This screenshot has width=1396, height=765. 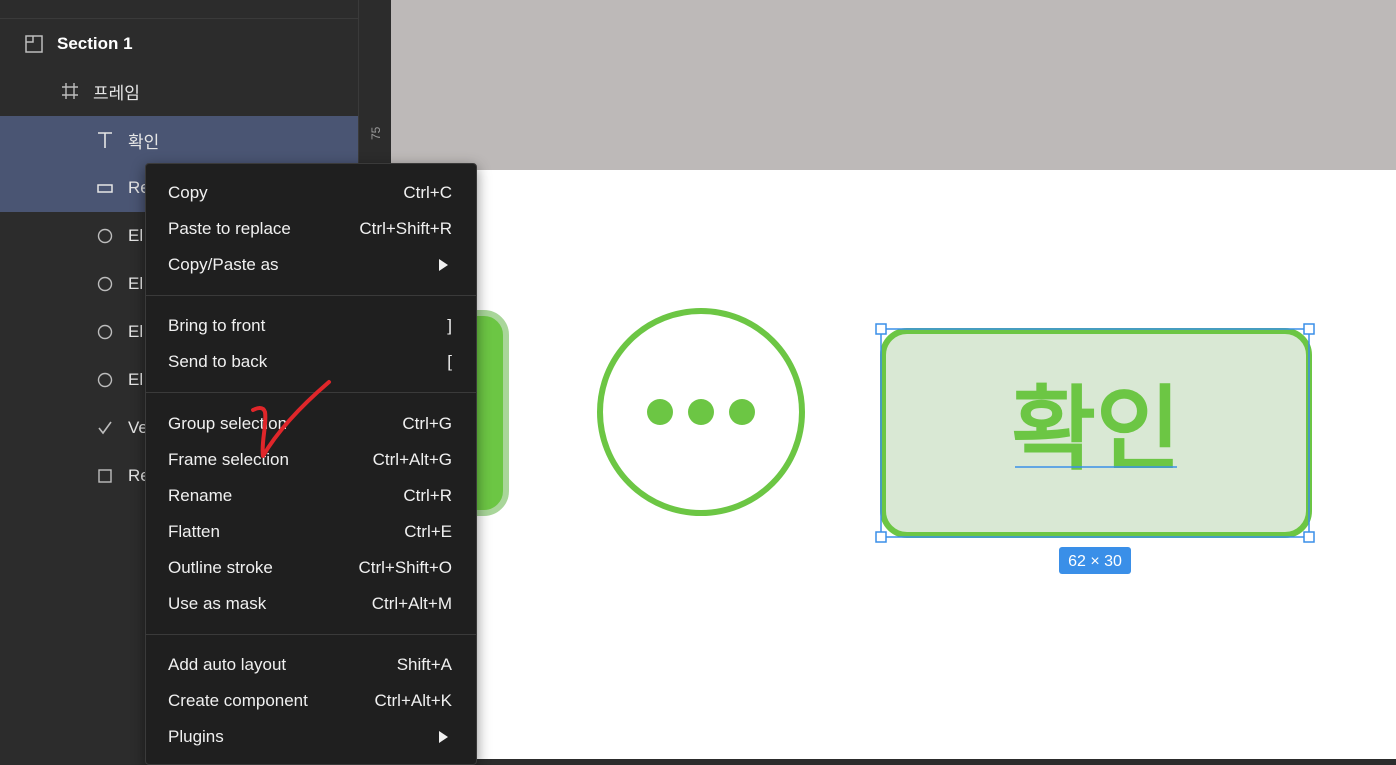 What do you see at coordinates (310, 326) in the screenshot?
I see `menu-item-bring-to-front: Bring to front ]` at bounding box center [310, 326].